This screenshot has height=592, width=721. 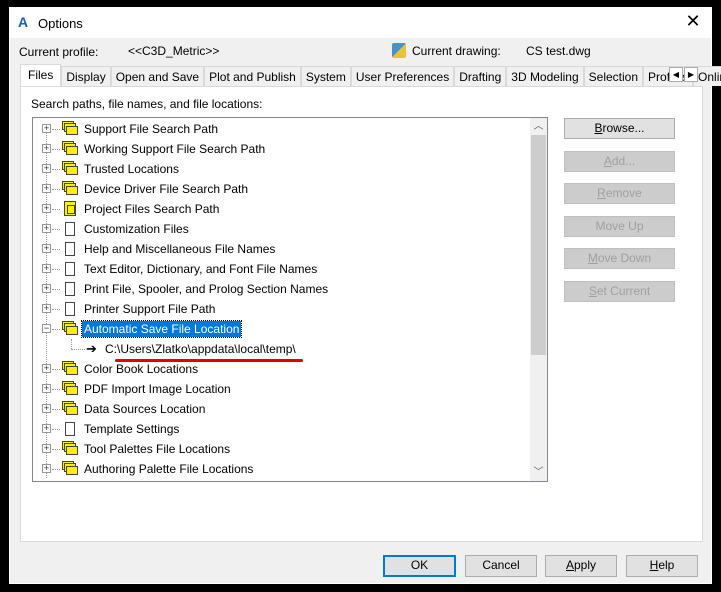 What do you see at coordinates (70, 208) in the screenshot?
I see `project-files-icon` at bounding box center [70, 208].